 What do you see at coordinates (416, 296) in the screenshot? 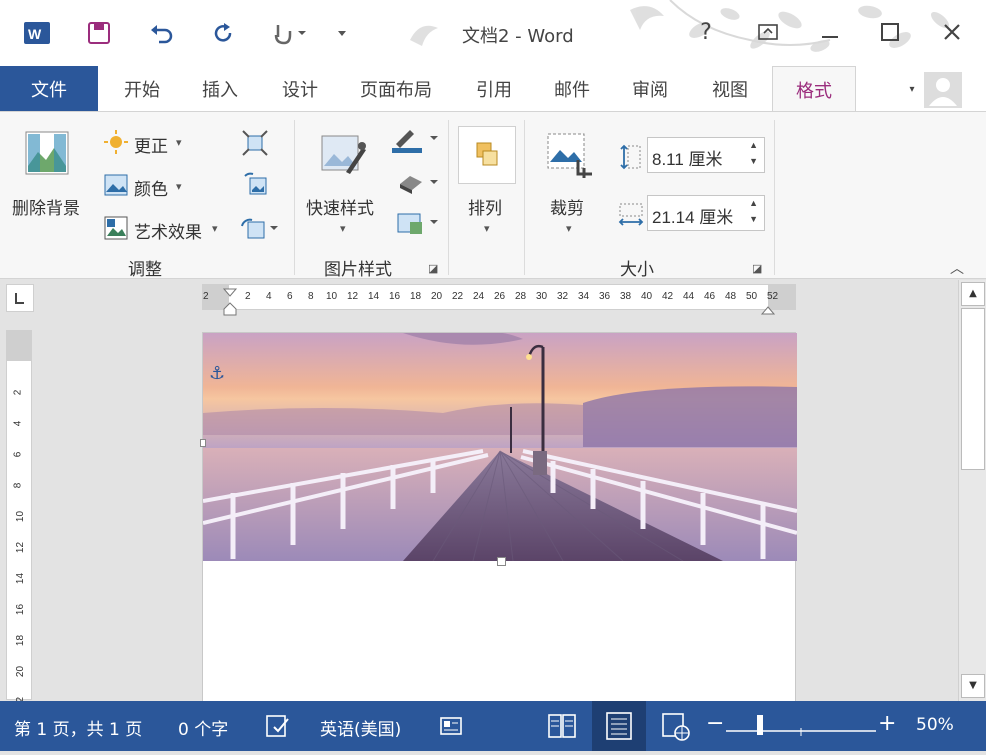
I see `ruler-tick-label: 18` at bounding box center [416, 296].